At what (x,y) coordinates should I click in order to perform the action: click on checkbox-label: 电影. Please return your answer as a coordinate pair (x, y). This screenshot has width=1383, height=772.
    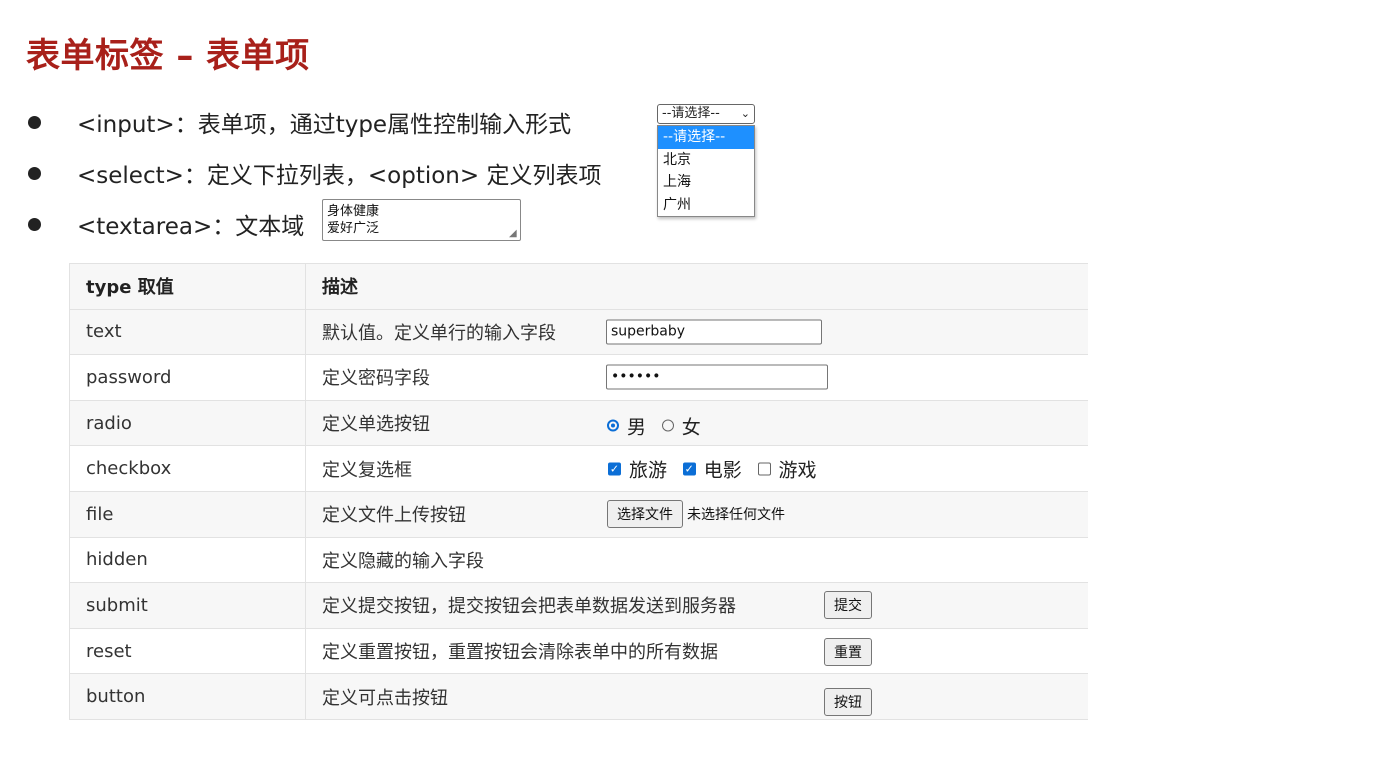
    Looking at the image, I should click on (722, 470).